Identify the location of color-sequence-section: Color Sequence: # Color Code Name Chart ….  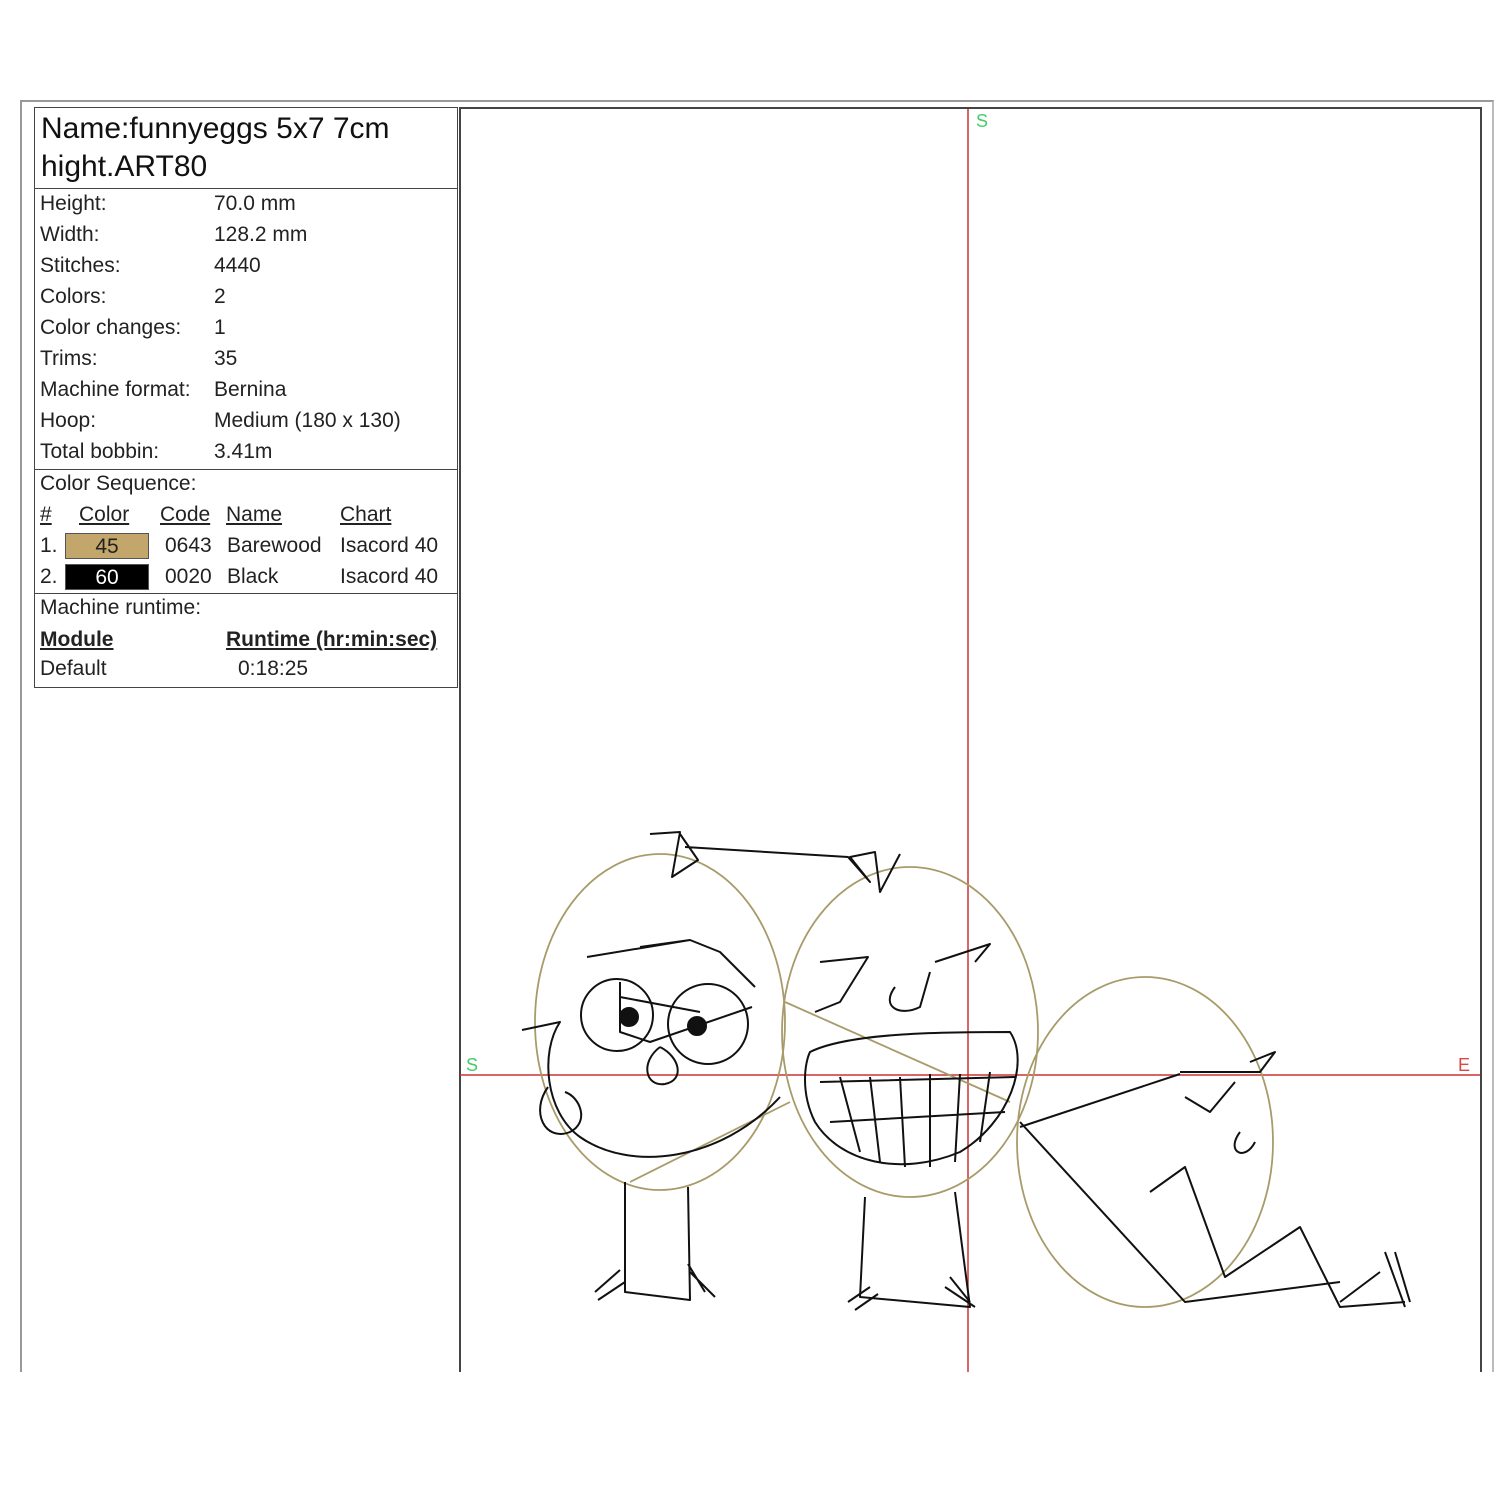
(246, 532).